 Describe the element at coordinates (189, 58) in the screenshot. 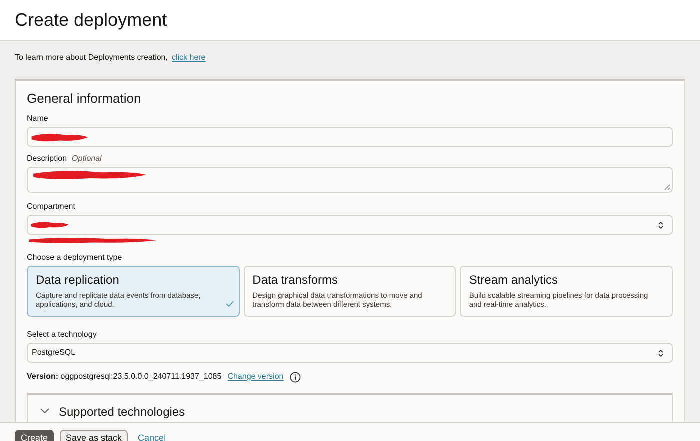

I see `help-link: click here` at that location.